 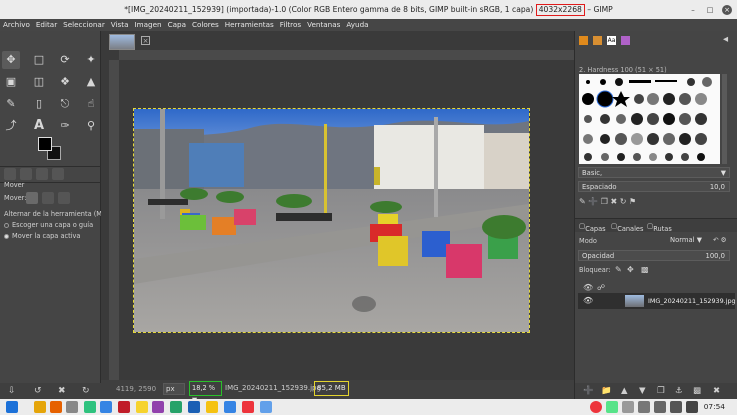 What do you see at coordinates (86, 391) in the screenshot?
I see `reset-options-icon: ↻` at bounding box center [86, 391].